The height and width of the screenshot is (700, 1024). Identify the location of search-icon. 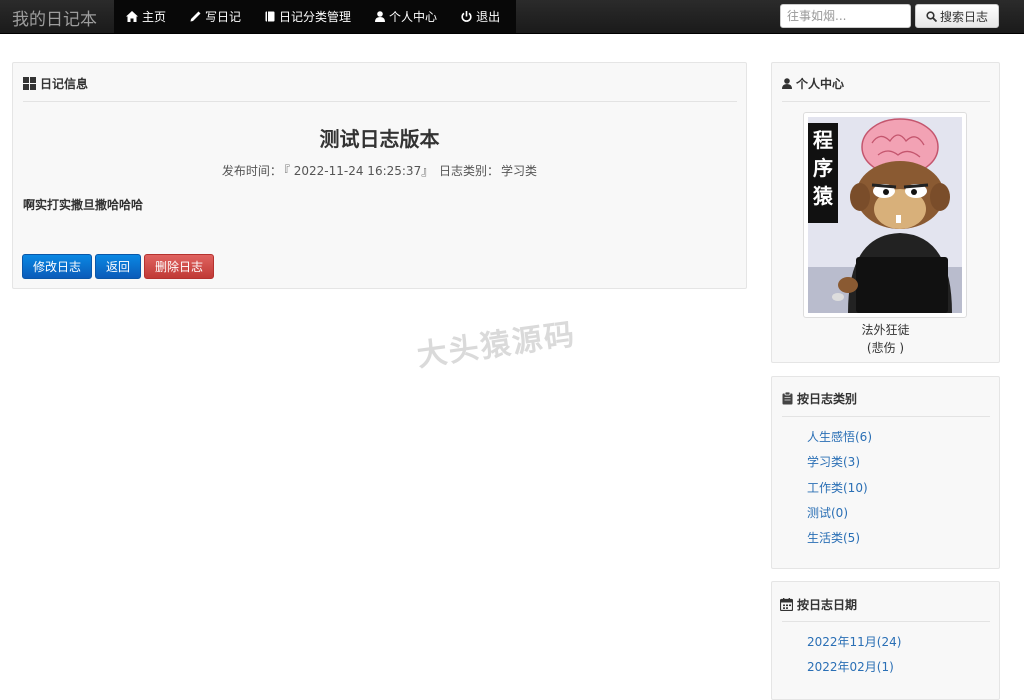
(931, 16).